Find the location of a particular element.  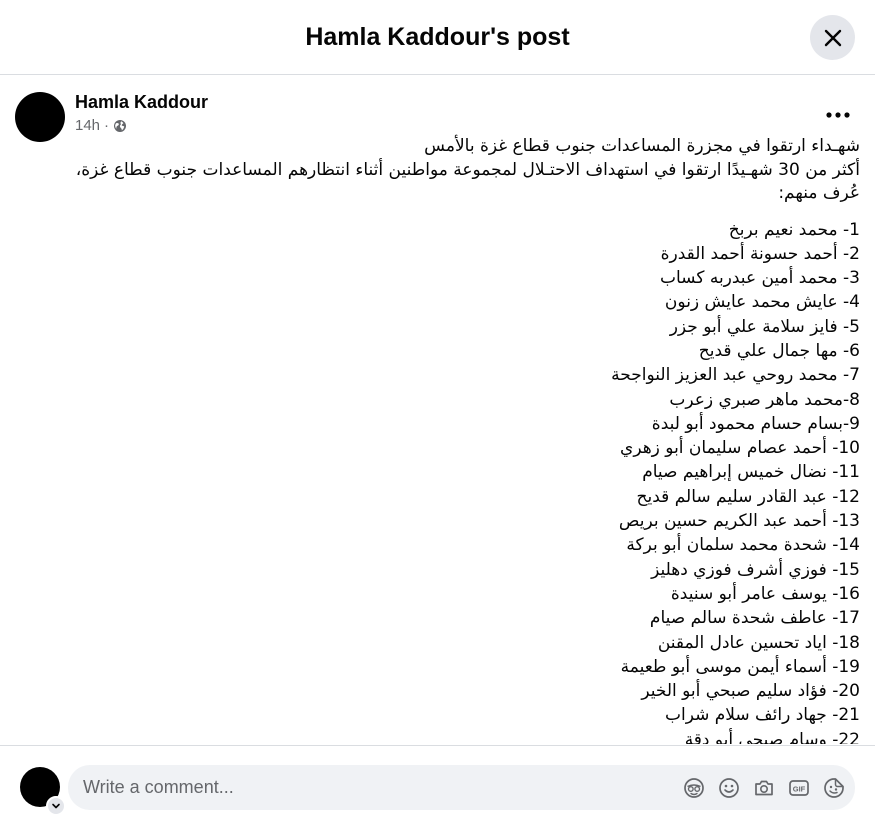

list-item: 14- شحدة محمد سلمان أبو بركة is located at coordinates (743, 545).